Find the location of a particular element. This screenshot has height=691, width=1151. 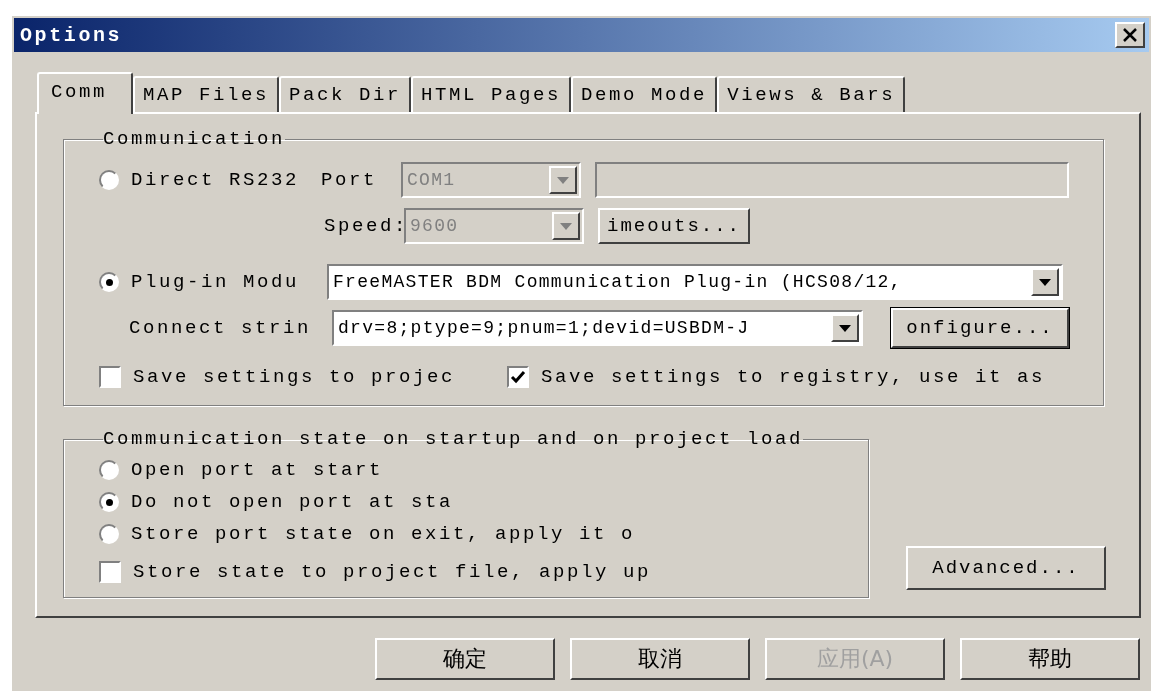

connect-string-dropdown: drv=8;ptype=9;pnum=1;devid=USBDM-J is located at coordinates (597, 328).